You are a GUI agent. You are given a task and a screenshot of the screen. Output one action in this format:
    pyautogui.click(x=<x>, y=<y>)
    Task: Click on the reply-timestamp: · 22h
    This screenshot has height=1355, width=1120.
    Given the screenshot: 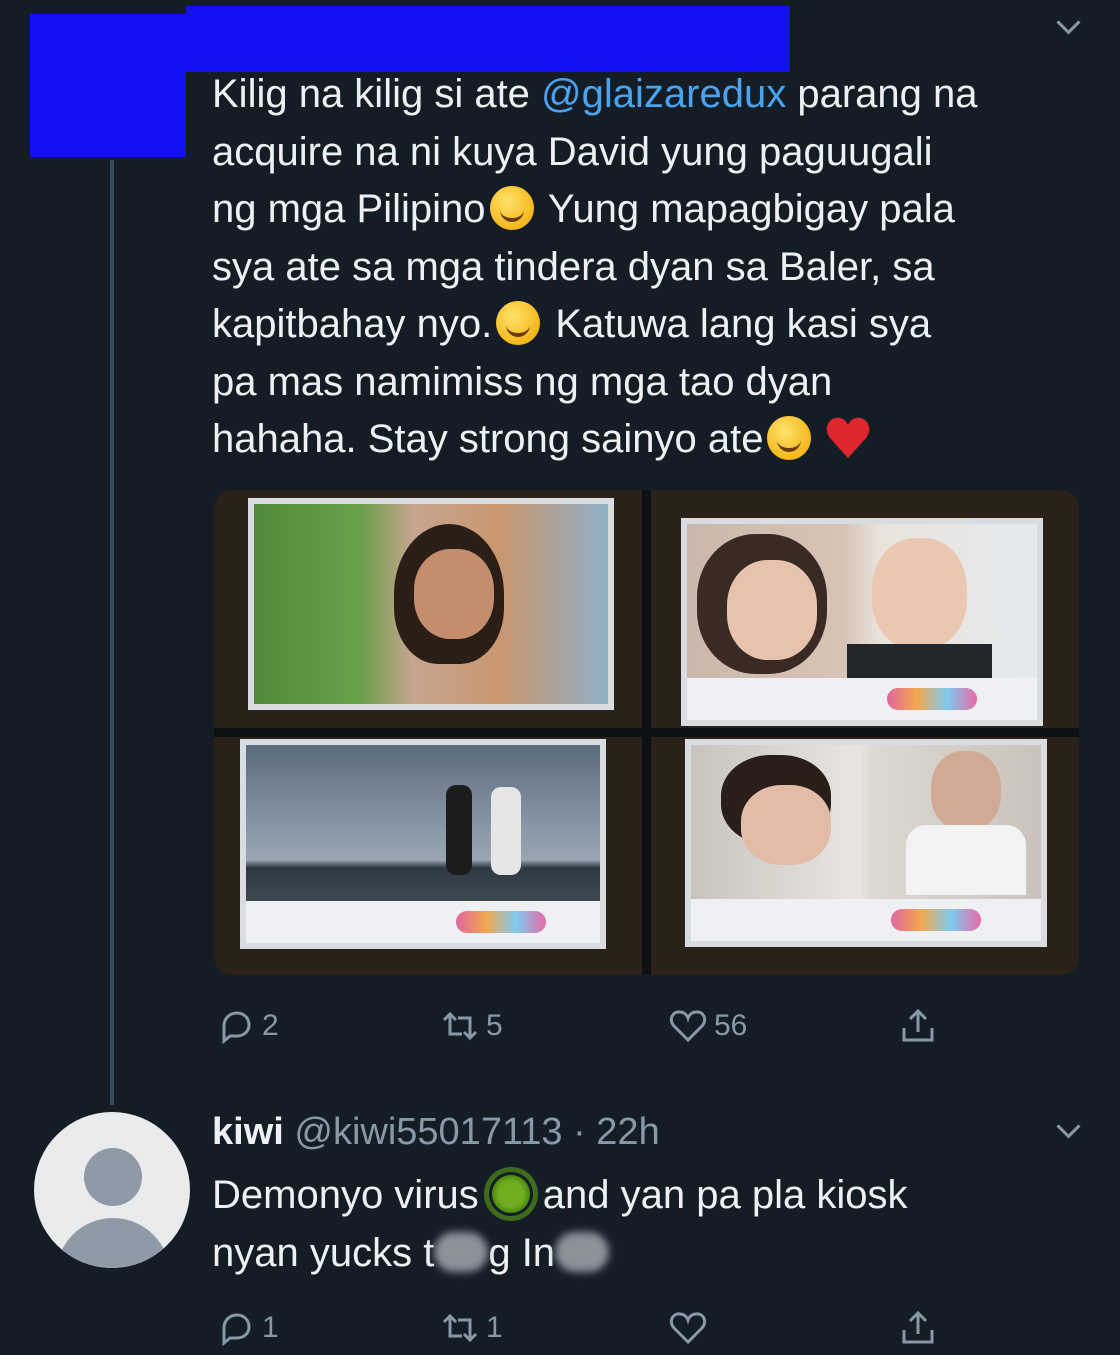 What is the action you would take?
    pyautogui.click(x=611, y=1132)
    